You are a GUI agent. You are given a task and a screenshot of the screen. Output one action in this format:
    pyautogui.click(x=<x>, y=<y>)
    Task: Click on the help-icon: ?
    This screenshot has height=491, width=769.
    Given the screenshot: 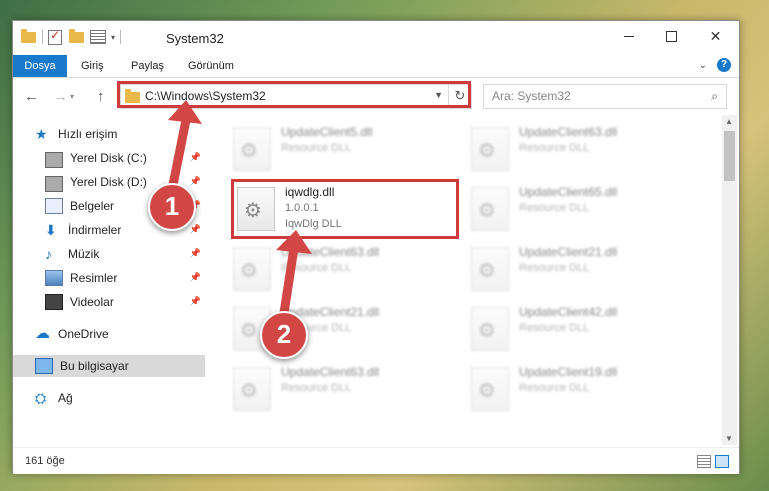 What is the action you would take?
    pyautogui.click(x=724, y=65)
    